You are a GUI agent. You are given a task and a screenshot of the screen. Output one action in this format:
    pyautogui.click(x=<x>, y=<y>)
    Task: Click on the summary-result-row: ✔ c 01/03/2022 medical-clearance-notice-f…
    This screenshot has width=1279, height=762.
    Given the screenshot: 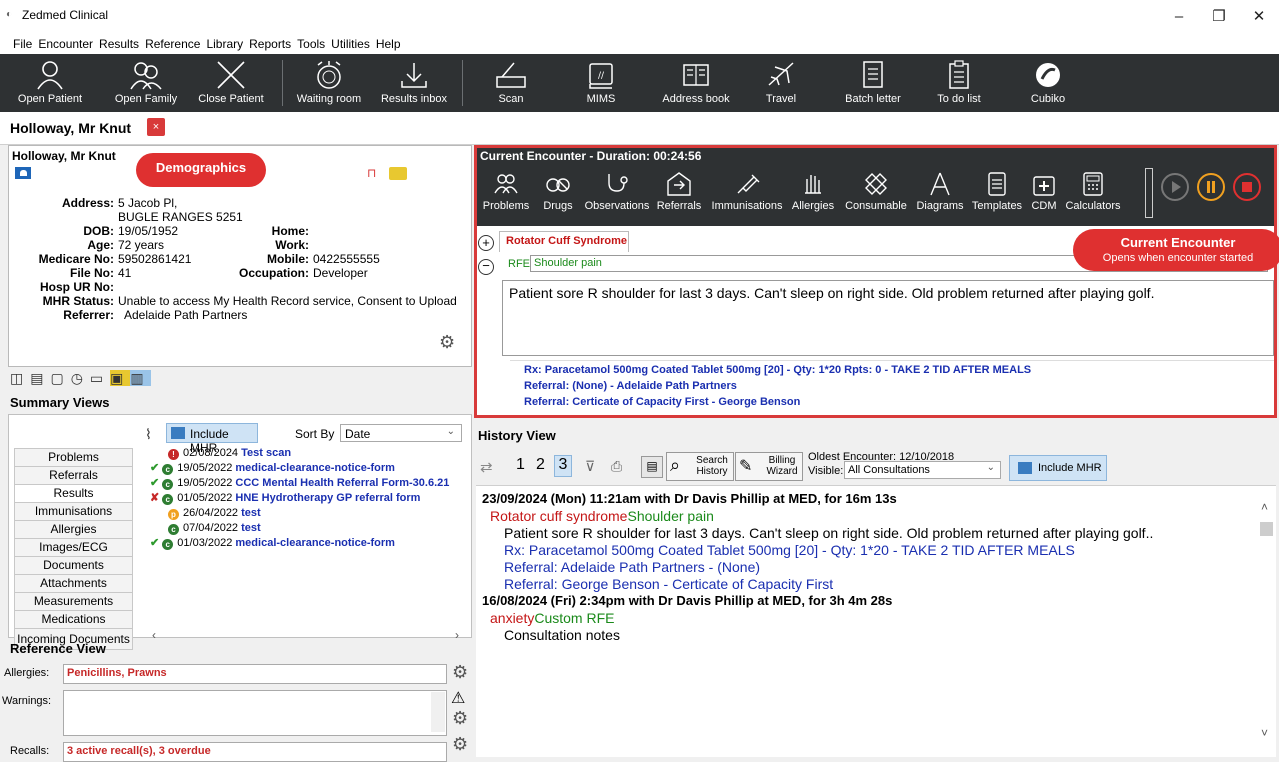 What is the action you would take?
    pyautogui.click(x=272, y=543)
    